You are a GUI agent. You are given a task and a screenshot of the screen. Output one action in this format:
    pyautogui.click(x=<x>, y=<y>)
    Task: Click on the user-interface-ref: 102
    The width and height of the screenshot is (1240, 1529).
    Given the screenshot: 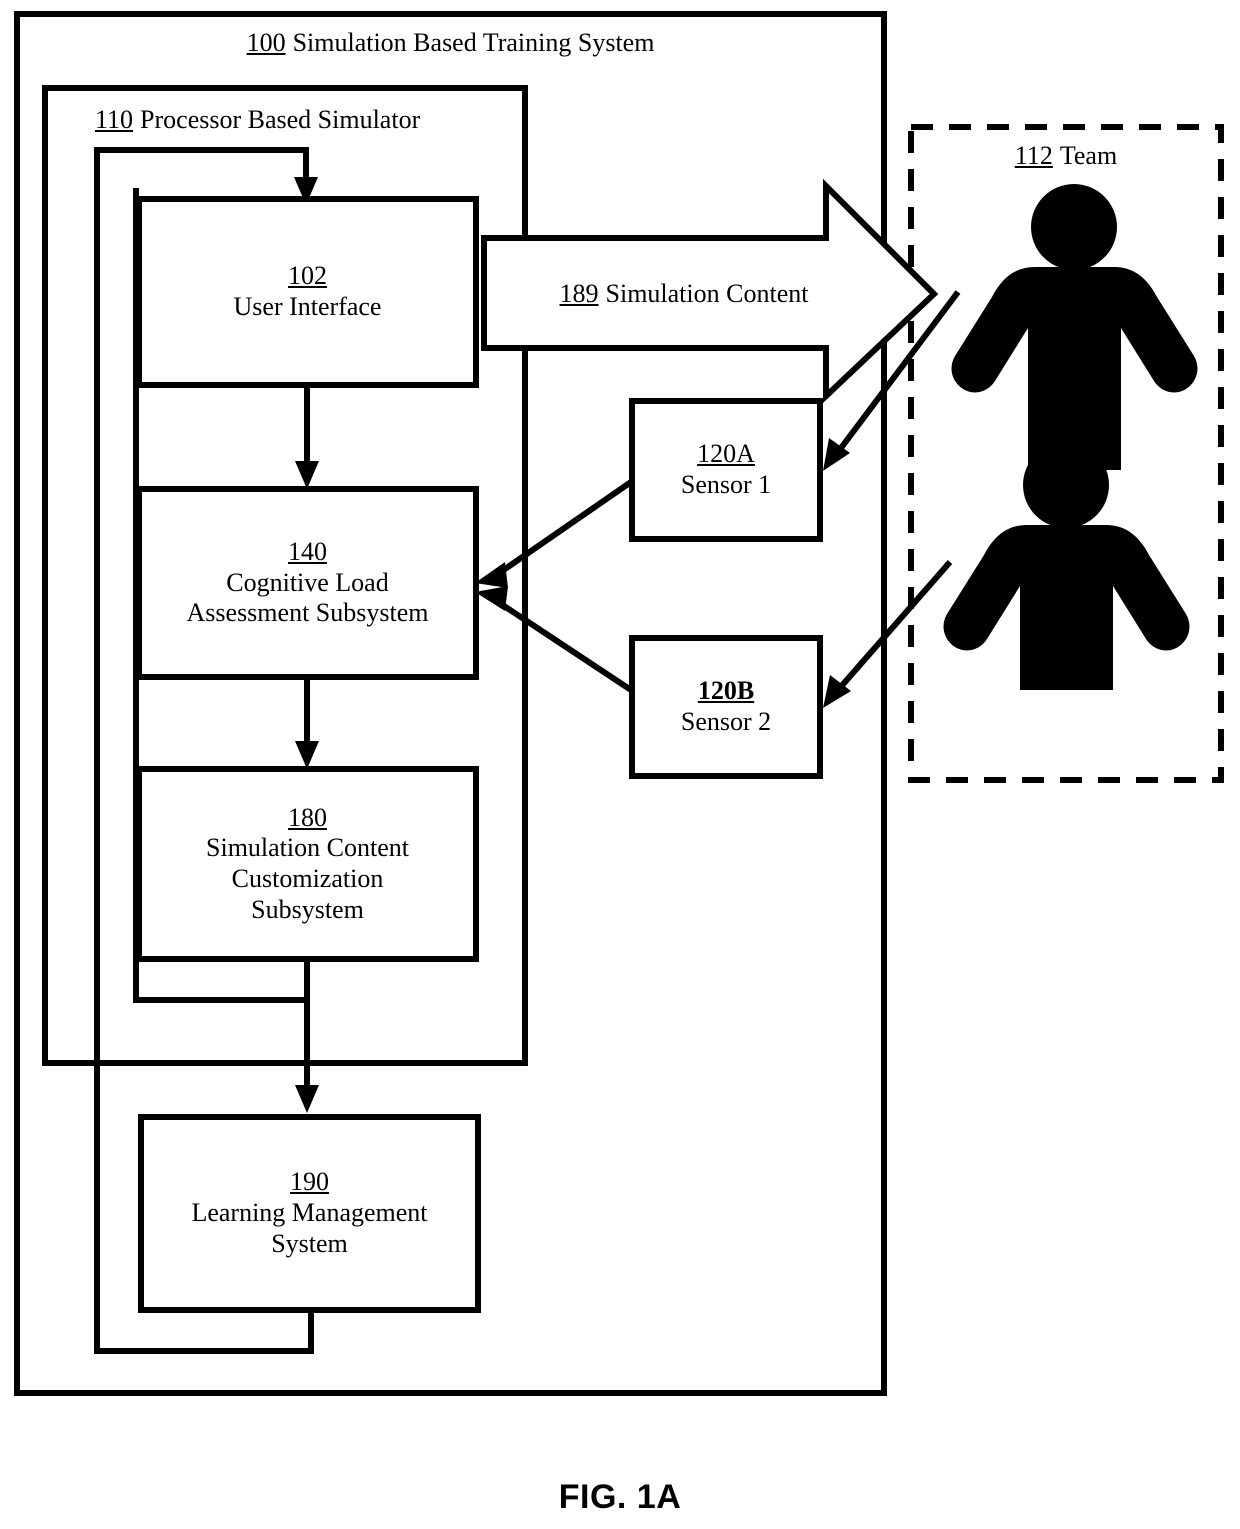 What is the action you would take?
    pyautogui.click(x=307, y=276)
    